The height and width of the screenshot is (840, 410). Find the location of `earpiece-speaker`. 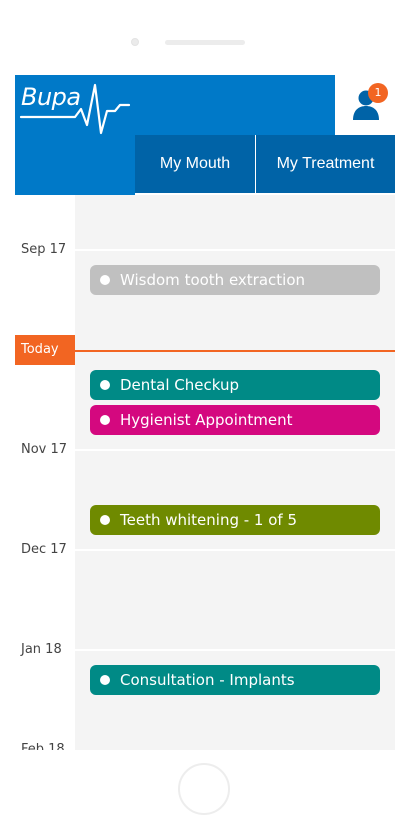

earpiece-speaker is located at coordinates (205, 42).